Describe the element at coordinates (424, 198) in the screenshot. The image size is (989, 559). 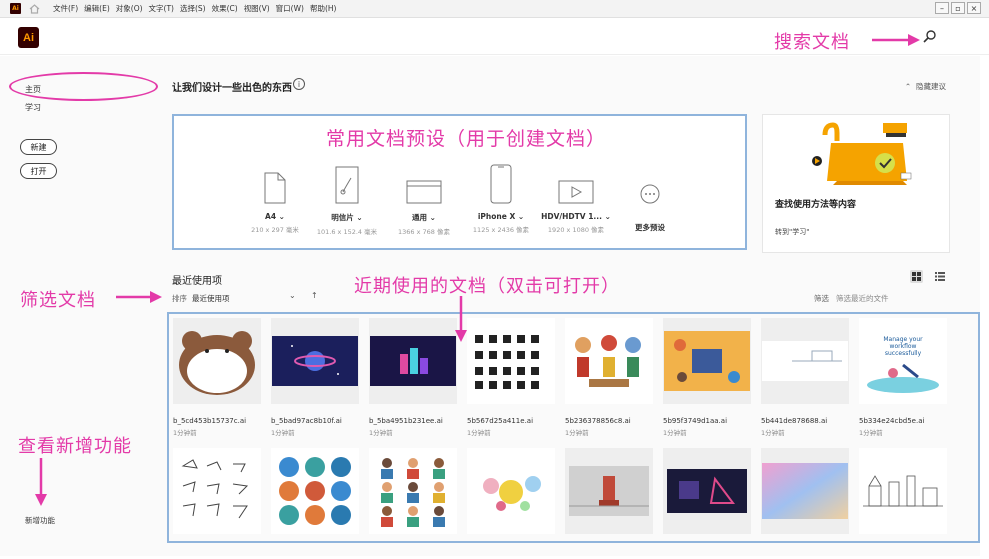
I see `preset-web: 通用 ⌄ 1366 x 768 像素` at that location.